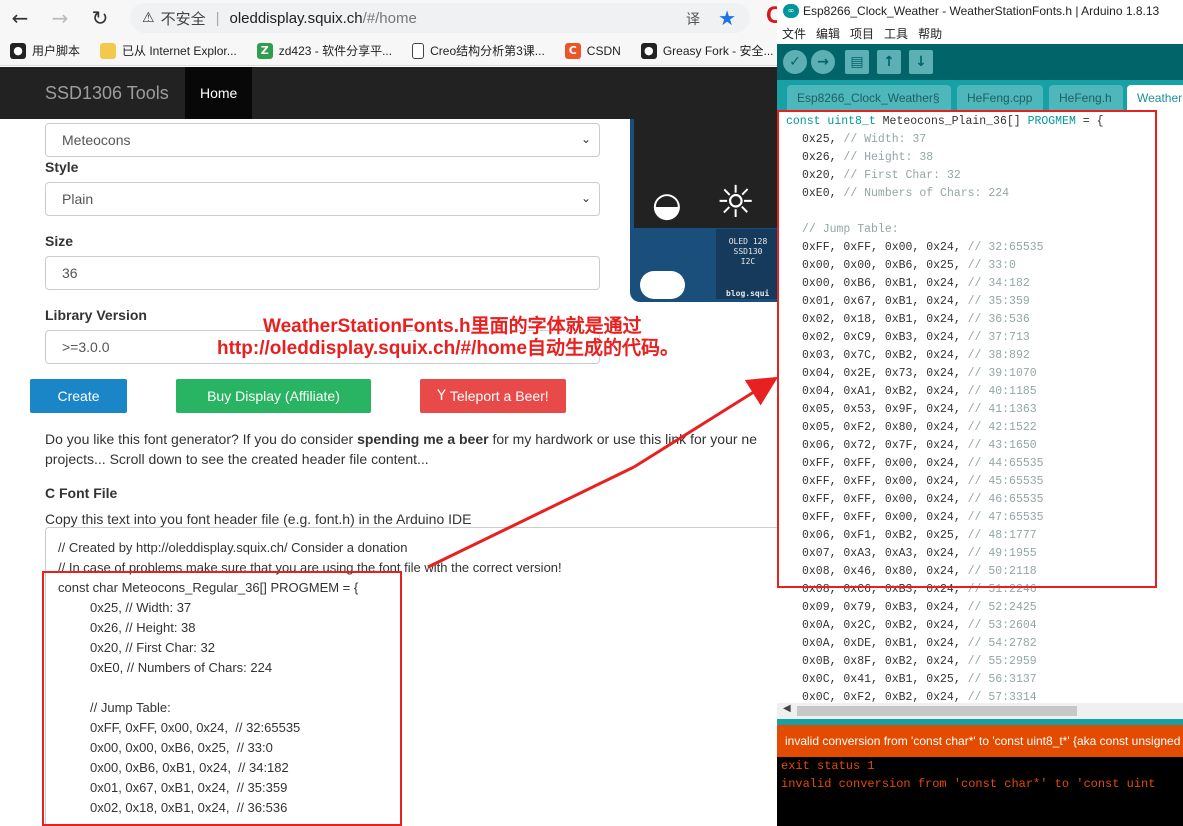 The image size is (1183, 826). I want to click on url-host: oleddisplay.squix.ch, so click(296, 18).